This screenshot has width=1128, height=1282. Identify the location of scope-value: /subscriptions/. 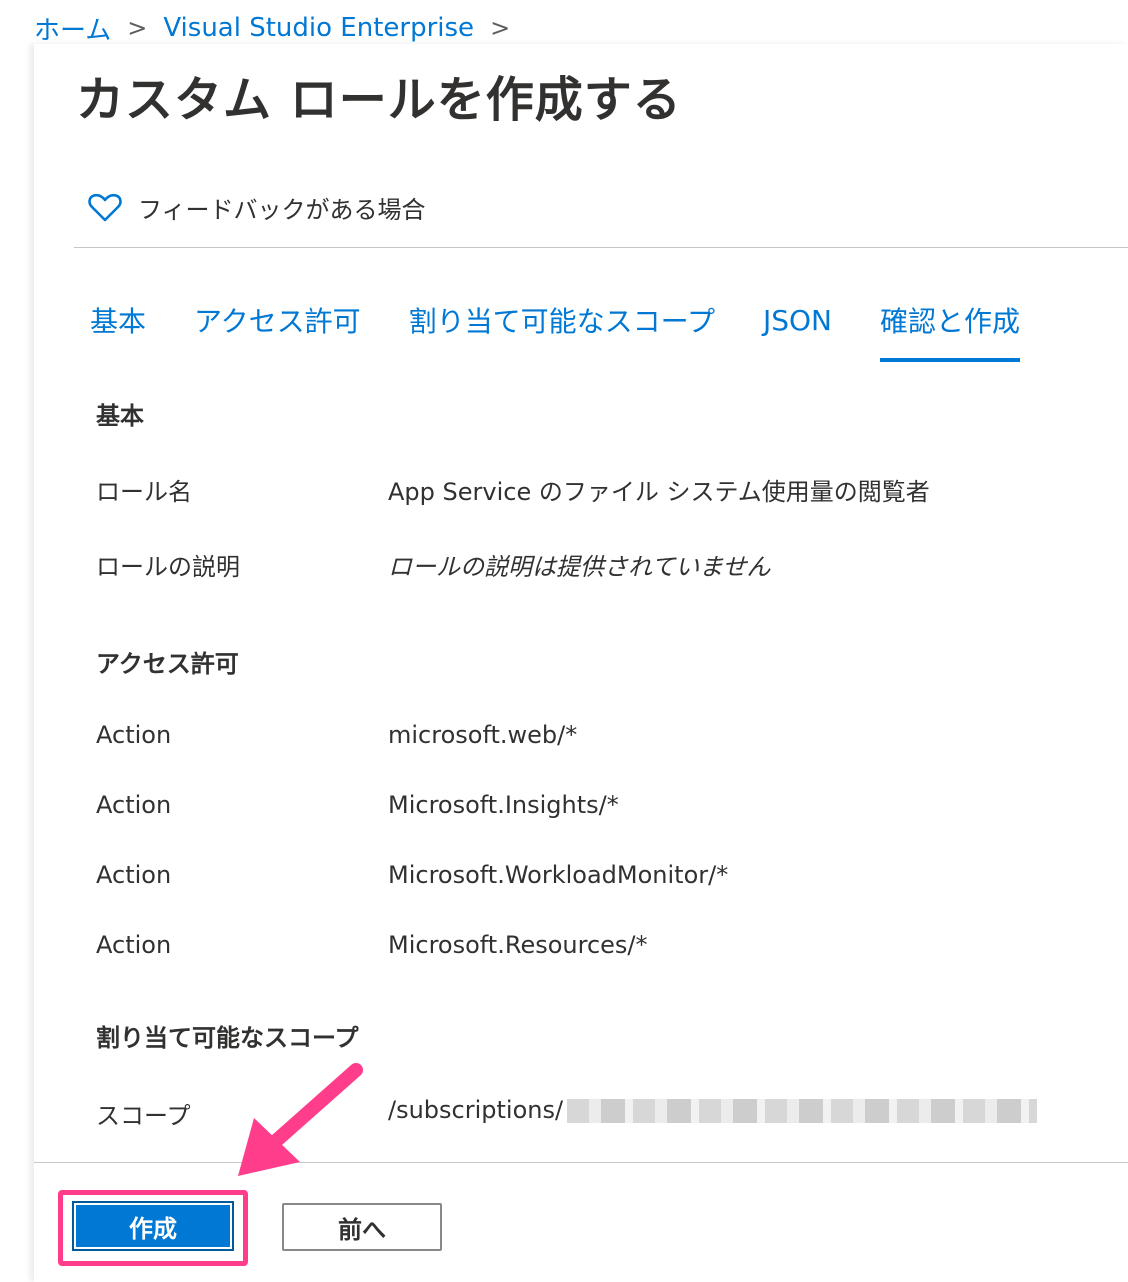
(713, 1110).